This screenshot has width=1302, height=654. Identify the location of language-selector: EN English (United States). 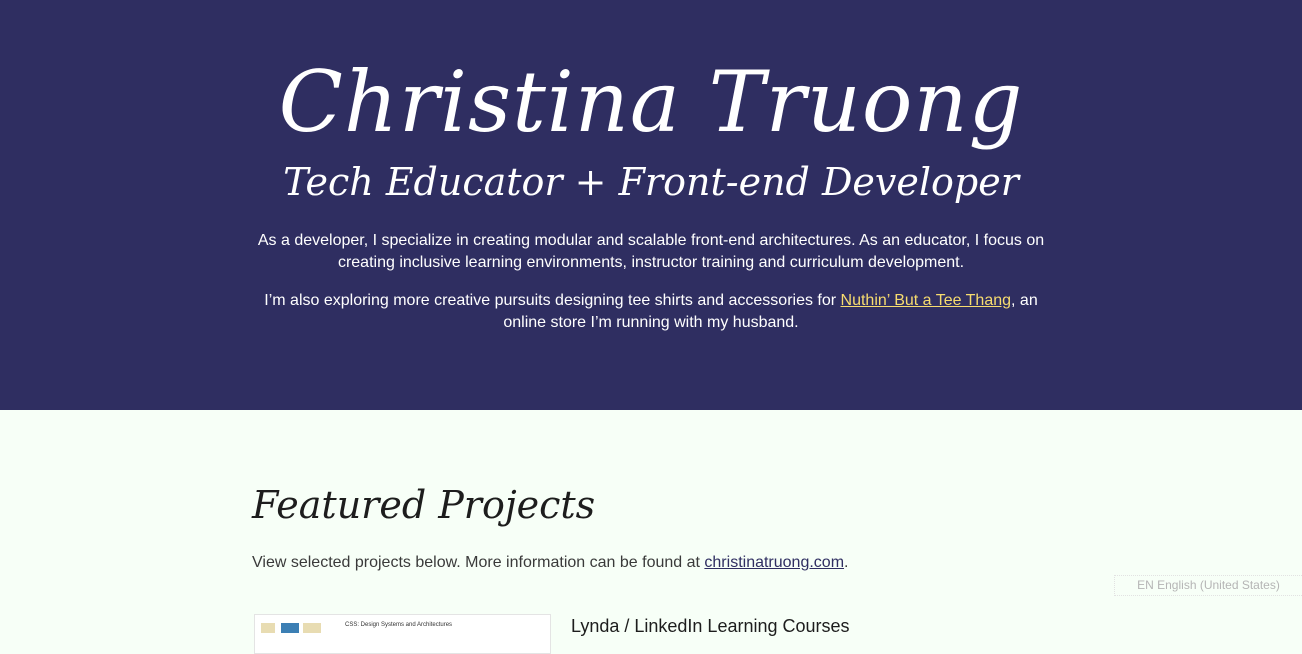
(1208, 585).